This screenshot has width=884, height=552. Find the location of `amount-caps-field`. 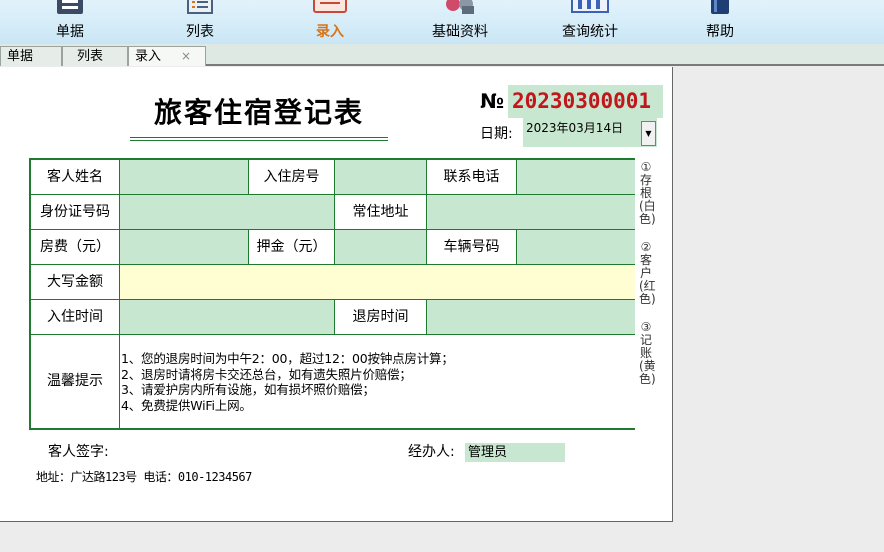

amount-caps-field is located at coordinates (377, 282).